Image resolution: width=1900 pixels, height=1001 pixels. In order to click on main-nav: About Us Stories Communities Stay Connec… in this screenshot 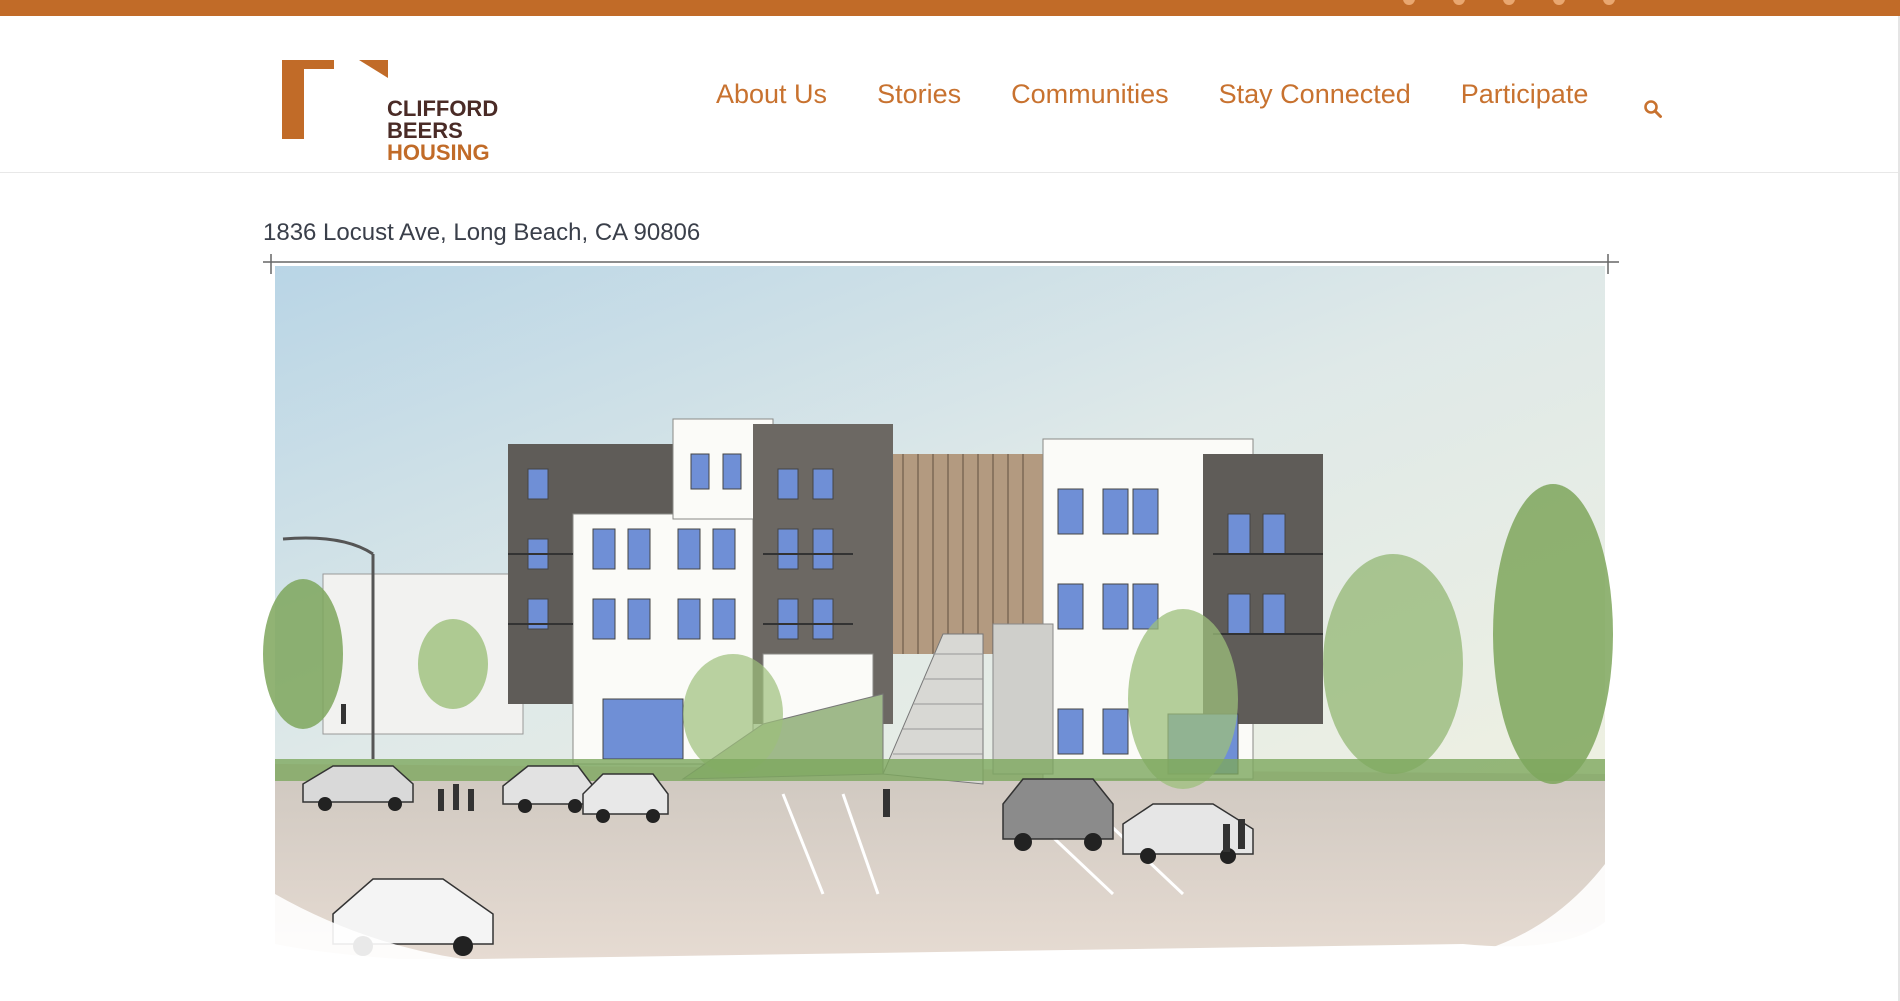, I will do `click(1152, 94)`.